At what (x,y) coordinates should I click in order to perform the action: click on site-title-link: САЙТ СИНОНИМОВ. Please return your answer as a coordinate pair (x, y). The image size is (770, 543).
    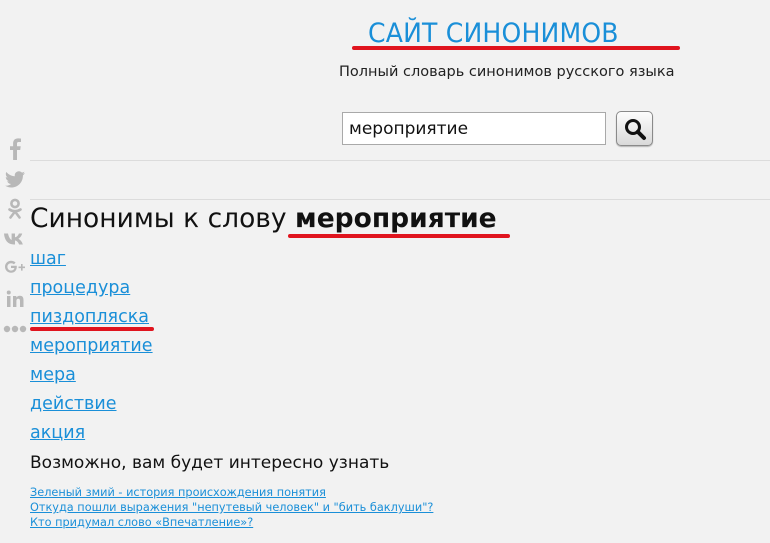
    Looking at the image, I should click on (493, 33).